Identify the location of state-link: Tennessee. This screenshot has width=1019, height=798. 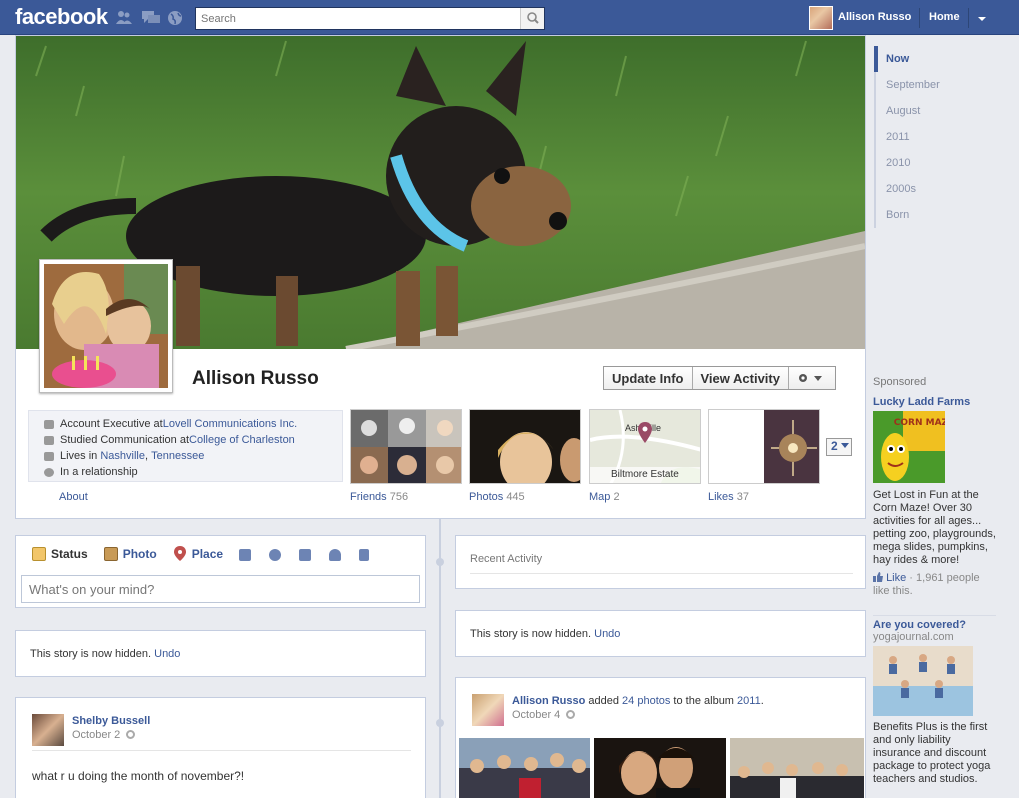
(177, 456).